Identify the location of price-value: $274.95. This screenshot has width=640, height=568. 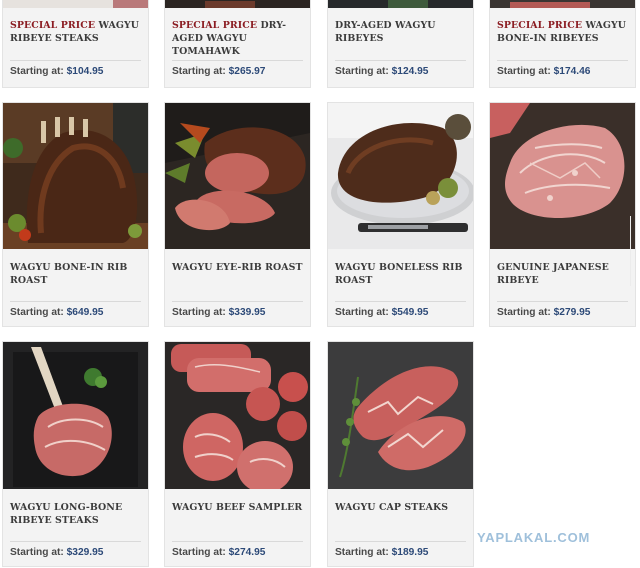
(247, 552).